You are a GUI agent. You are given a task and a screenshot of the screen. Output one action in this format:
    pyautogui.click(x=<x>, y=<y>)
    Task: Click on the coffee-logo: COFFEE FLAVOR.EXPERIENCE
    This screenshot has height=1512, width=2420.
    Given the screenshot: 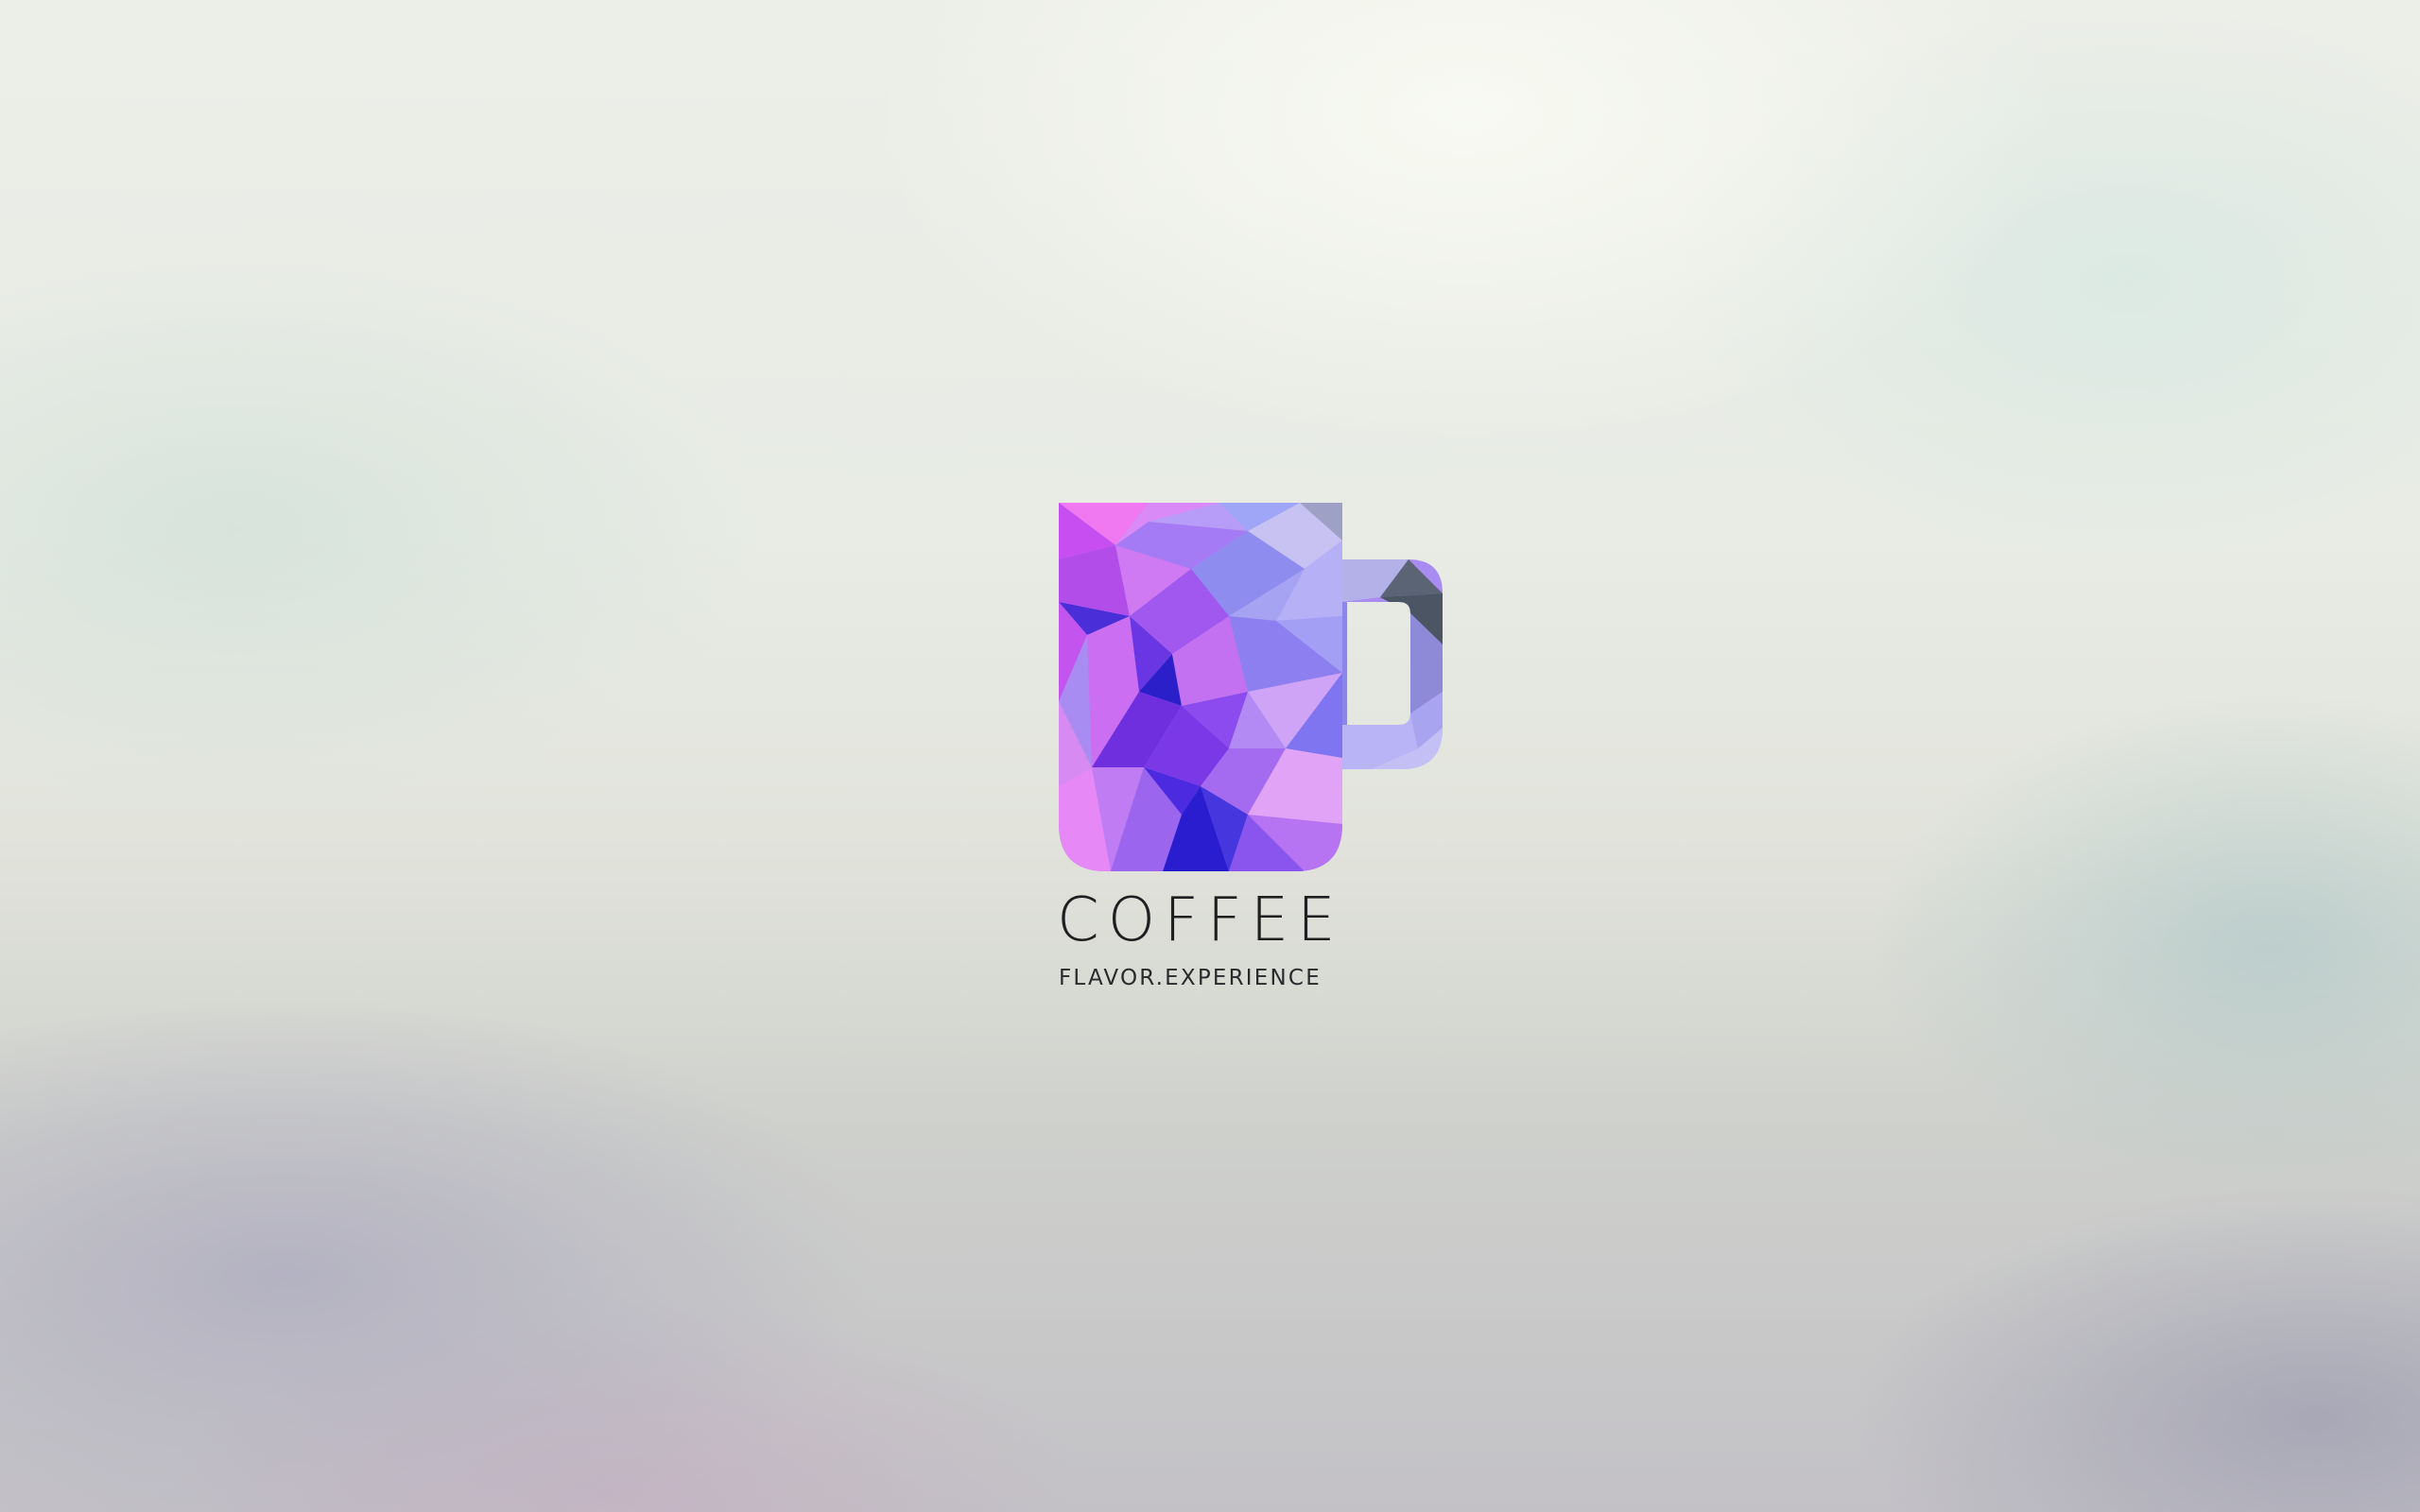 What is the action you would take?
    pyautogui.click(x=1250, y=751)
    